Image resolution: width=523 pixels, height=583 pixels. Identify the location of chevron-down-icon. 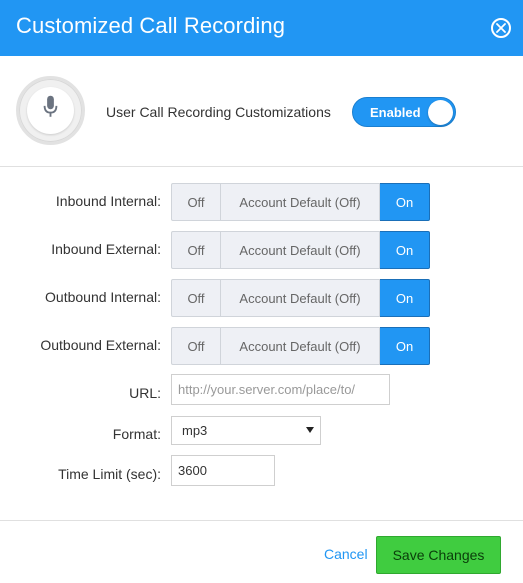
(310, 430).